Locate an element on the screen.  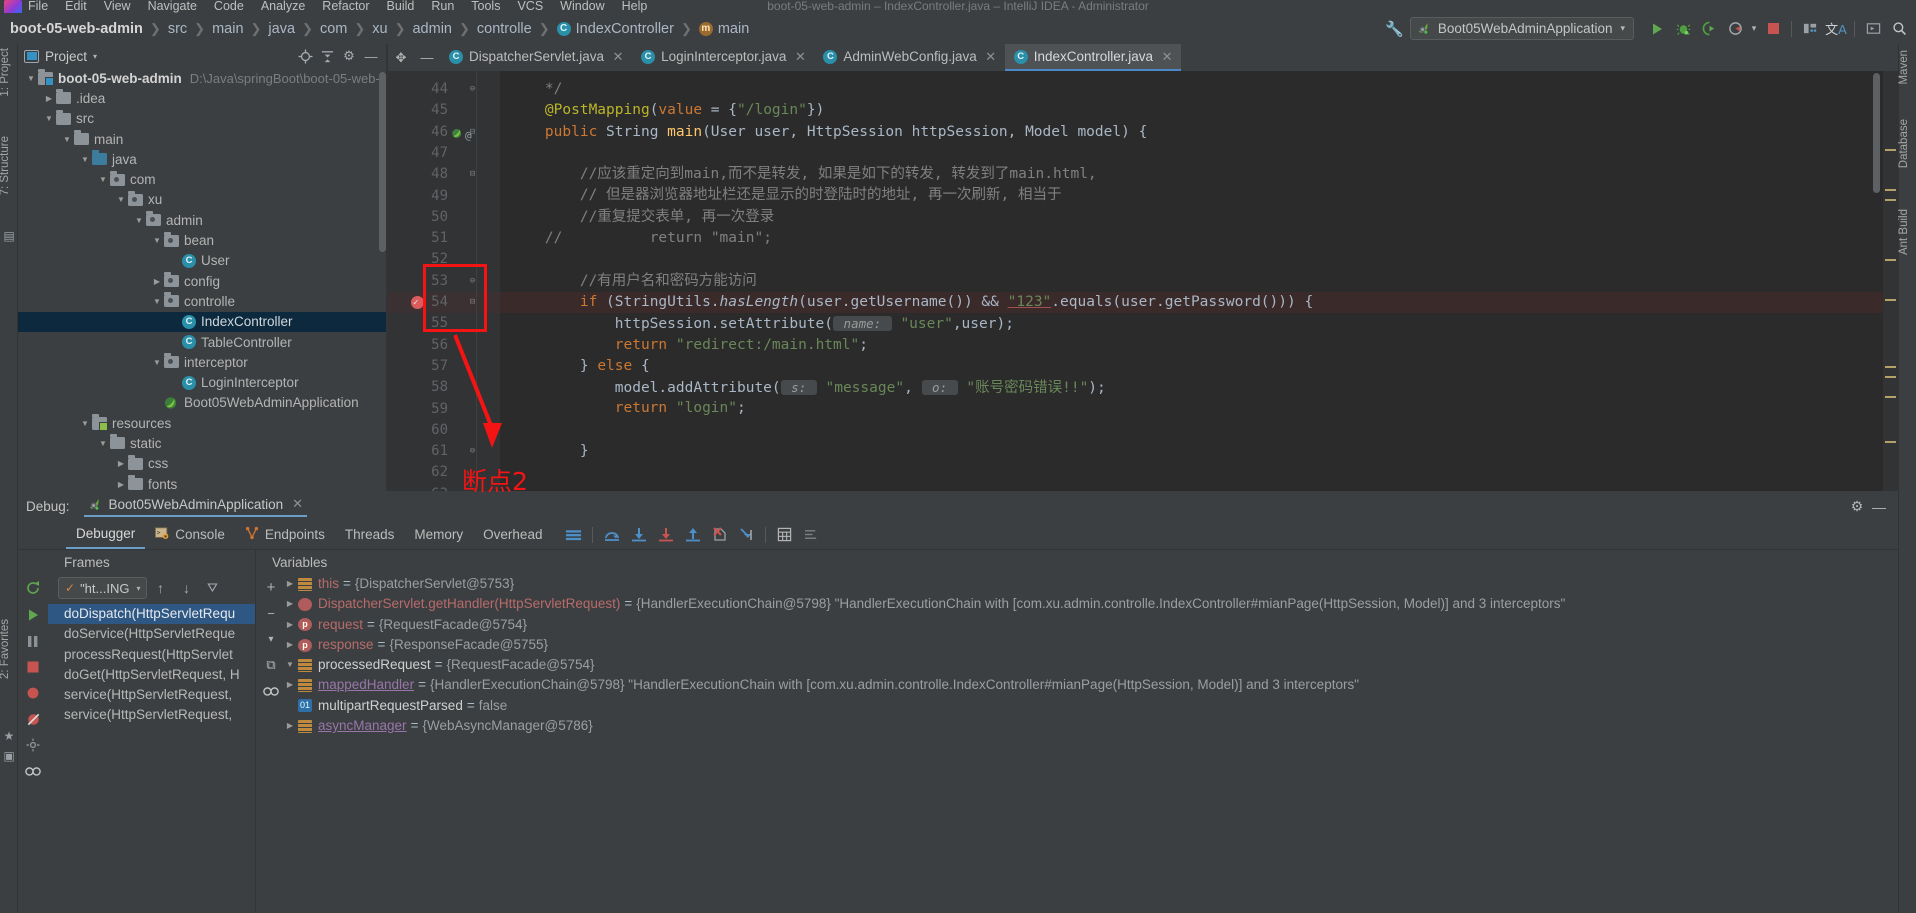
pin-tab-icon: ✥ is located at coordinates (401, 57).